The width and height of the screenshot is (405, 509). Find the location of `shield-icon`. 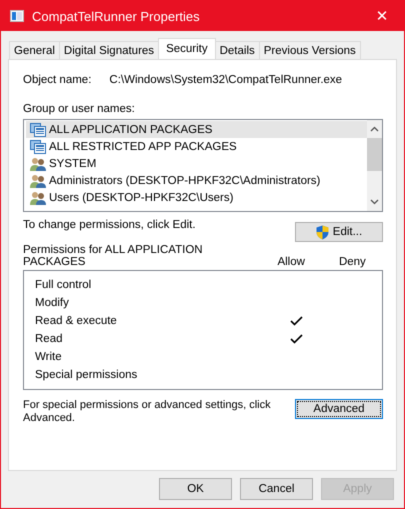

shield-icon is located at coordinates (322, 232).